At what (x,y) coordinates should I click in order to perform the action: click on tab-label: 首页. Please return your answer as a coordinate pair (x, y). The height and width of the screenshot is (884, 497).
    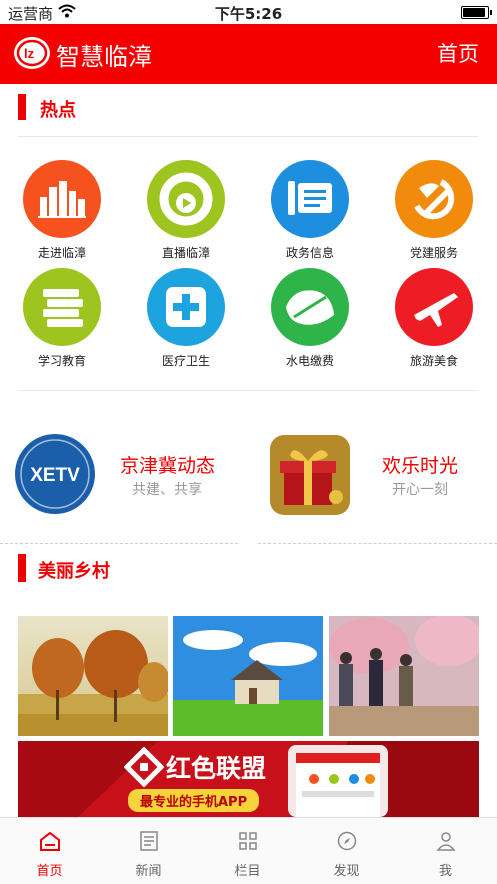
    Looking at the image, I should click on (49, 871).